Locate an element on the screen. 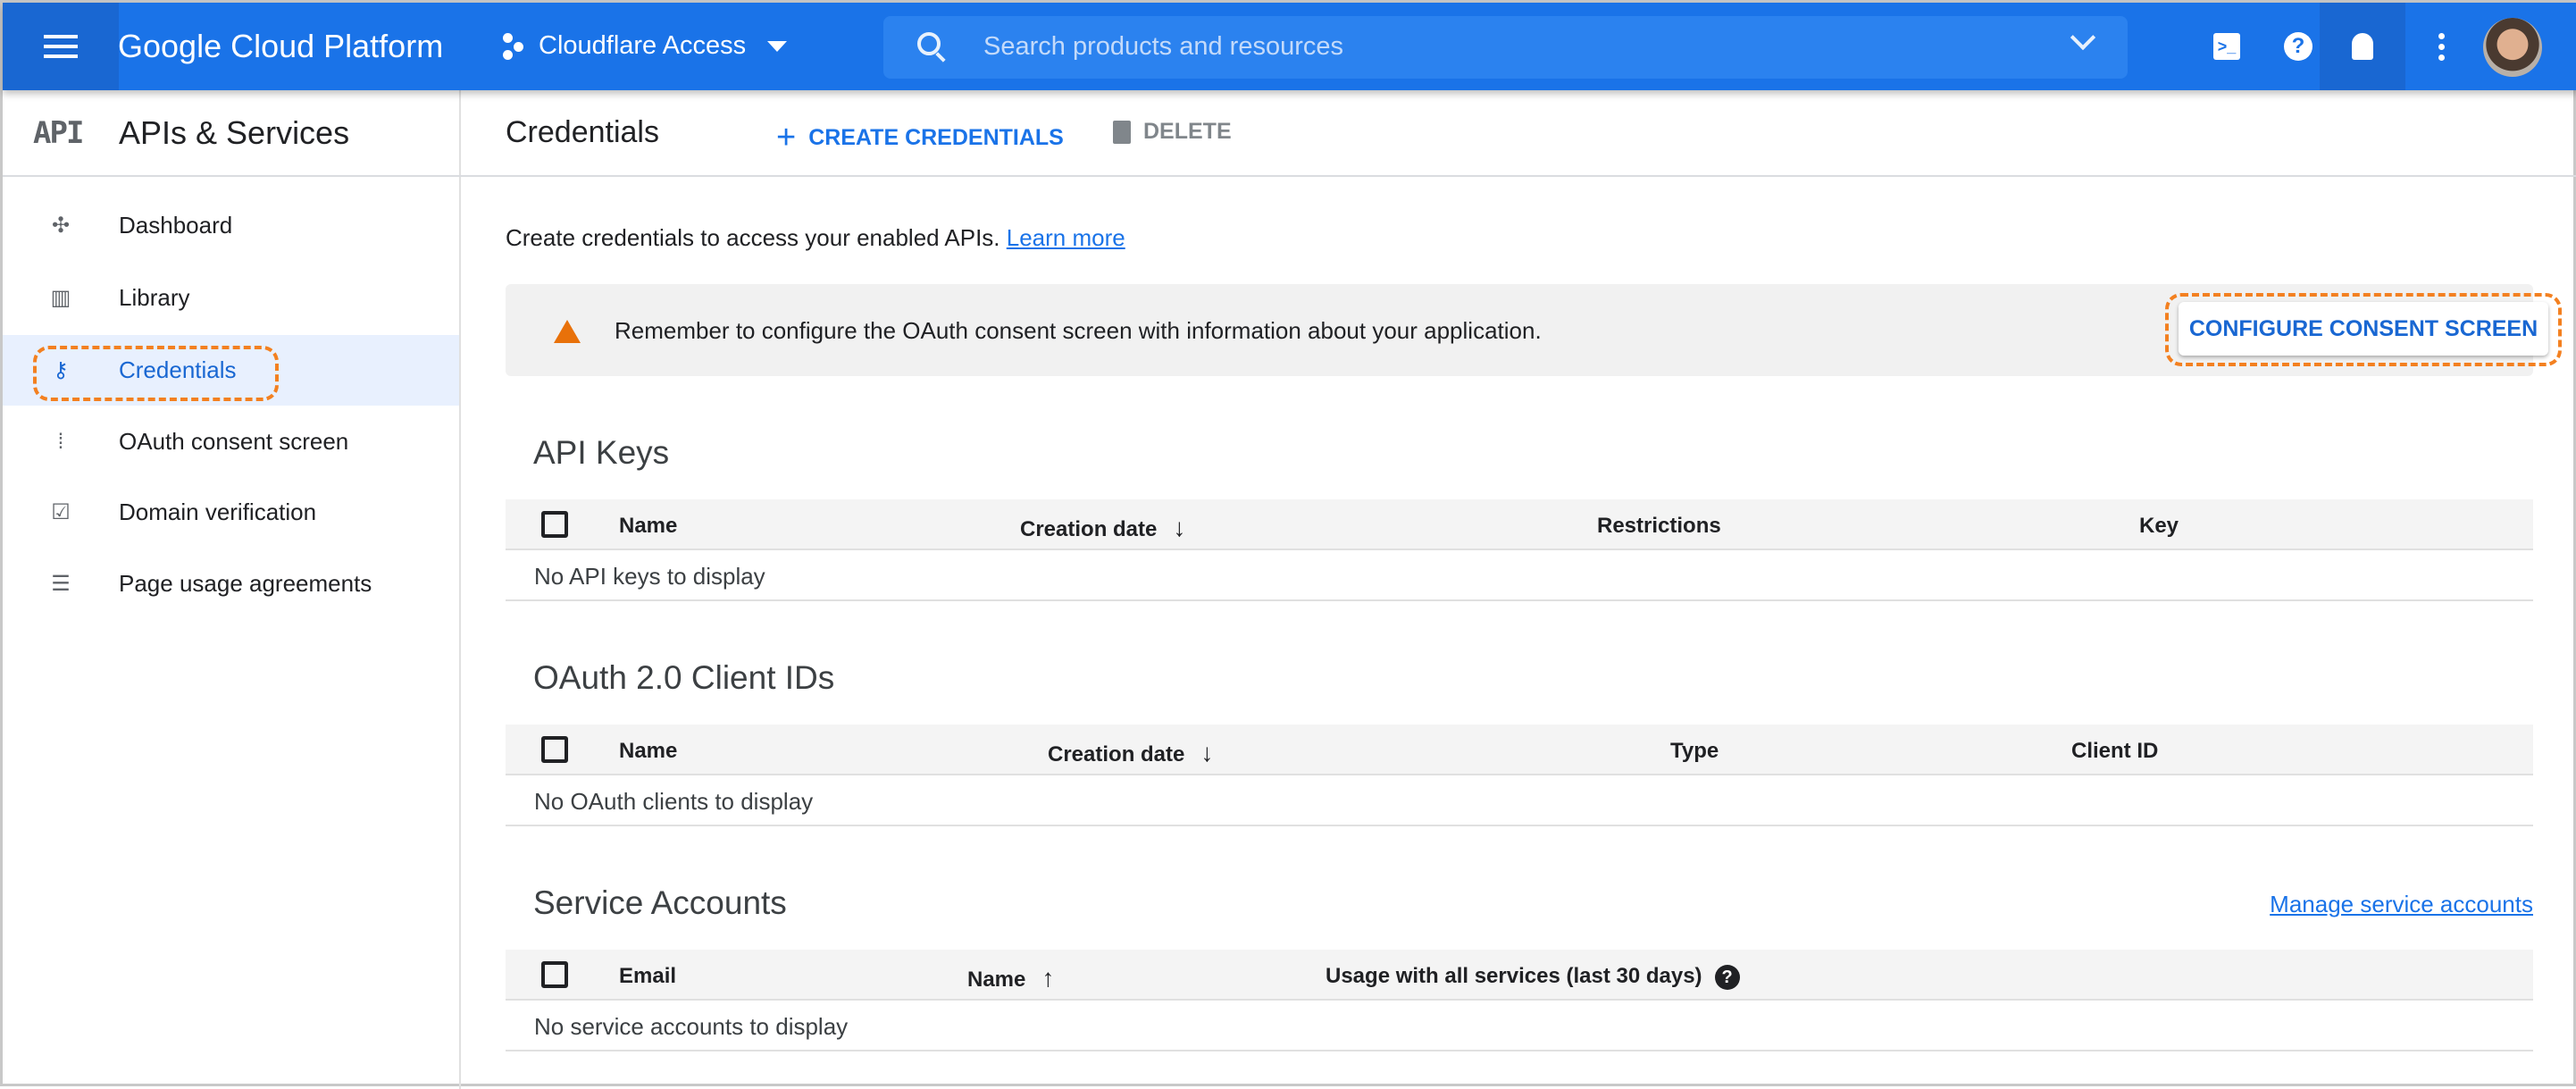 The image size is (2576, 1089). brand-logo: Google Cloud Platform is located at coordinates (280, 46).